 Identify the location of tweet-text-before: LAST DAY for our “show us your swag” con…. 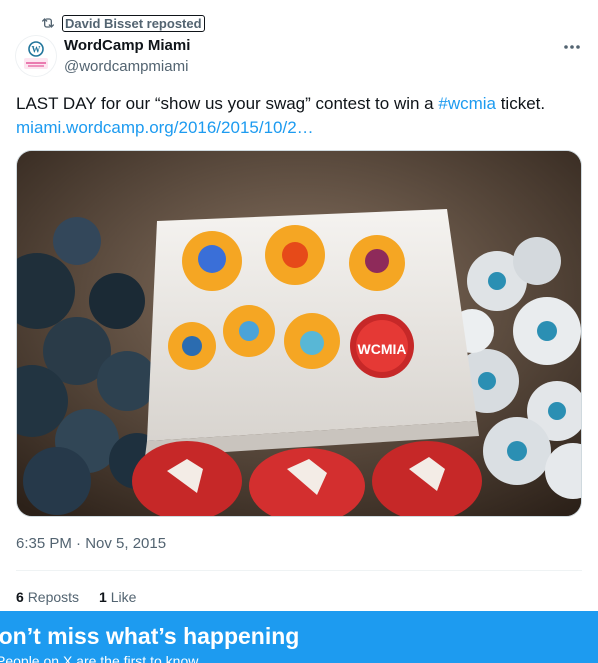
(227, 103).